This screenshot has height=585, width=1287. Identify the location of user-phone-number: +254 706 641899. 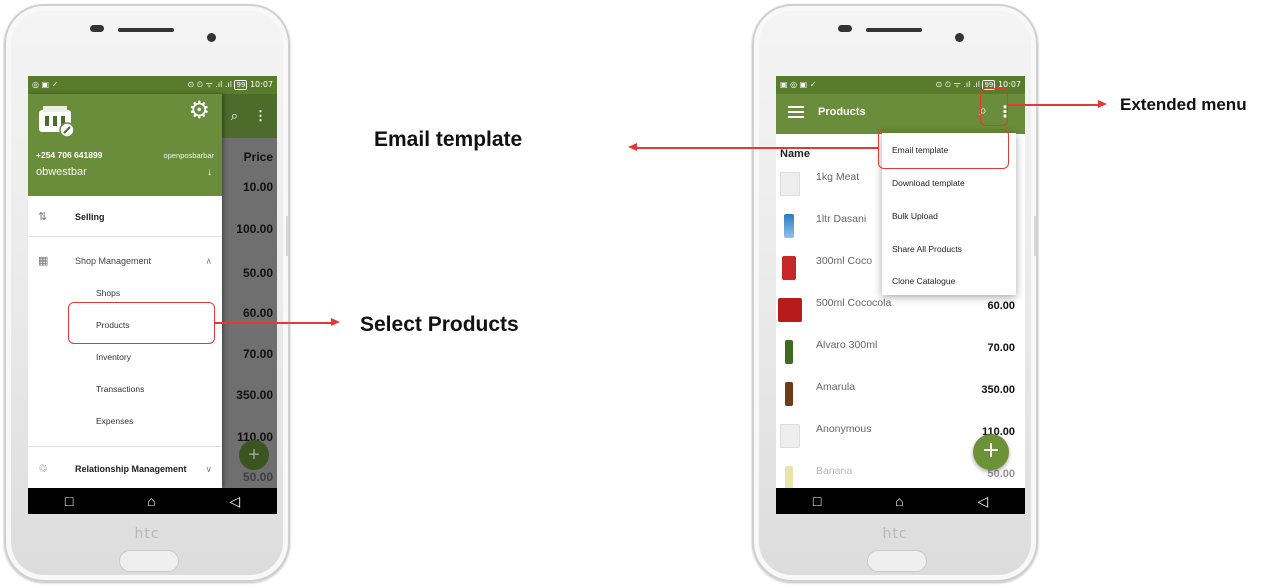
(69, 155).